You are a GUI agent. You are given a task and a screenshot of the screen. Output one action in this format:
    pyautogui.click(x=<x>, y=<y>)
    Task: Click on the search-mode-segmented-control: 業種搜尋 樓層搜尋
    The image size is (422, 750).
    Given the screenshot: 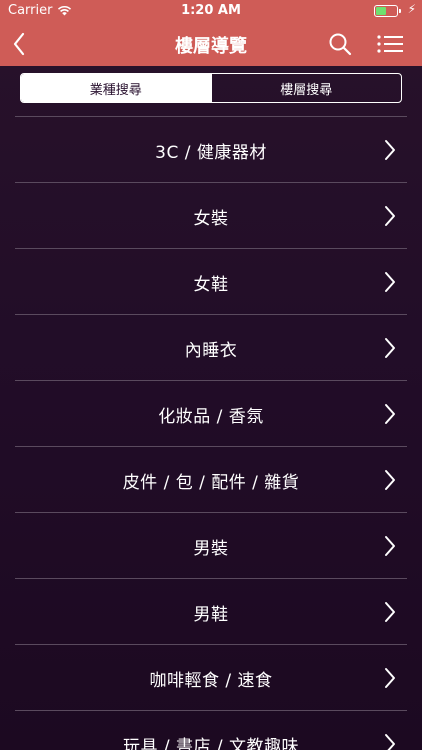 What is the action you would take?
    pyautogui.click(x=211, y=88)
    